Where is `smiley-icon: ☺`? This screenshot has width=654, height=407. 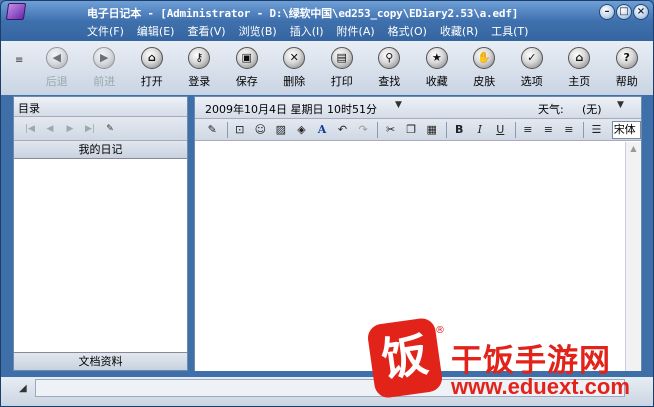
smiley-icon: ☺ is located at coordinates (260, 130).